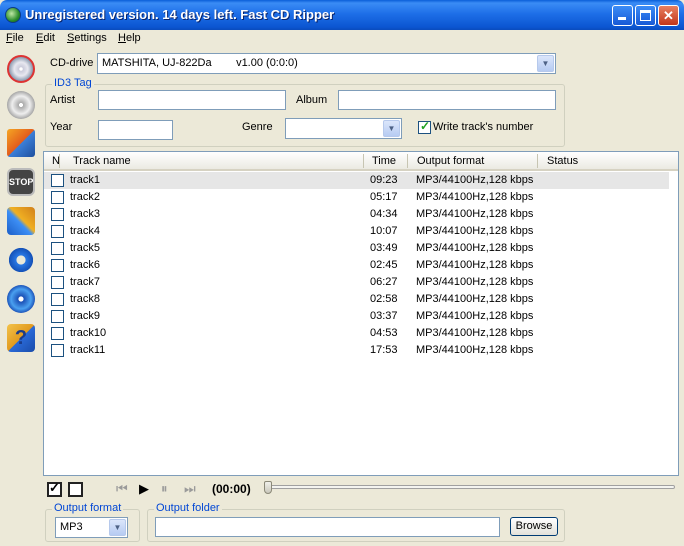 Image resolution: width=684 pixels, height=546 pixels. Describe the element at coordinates (21, 182) in the screenshot. I see `stop-button: STOP` at that location.